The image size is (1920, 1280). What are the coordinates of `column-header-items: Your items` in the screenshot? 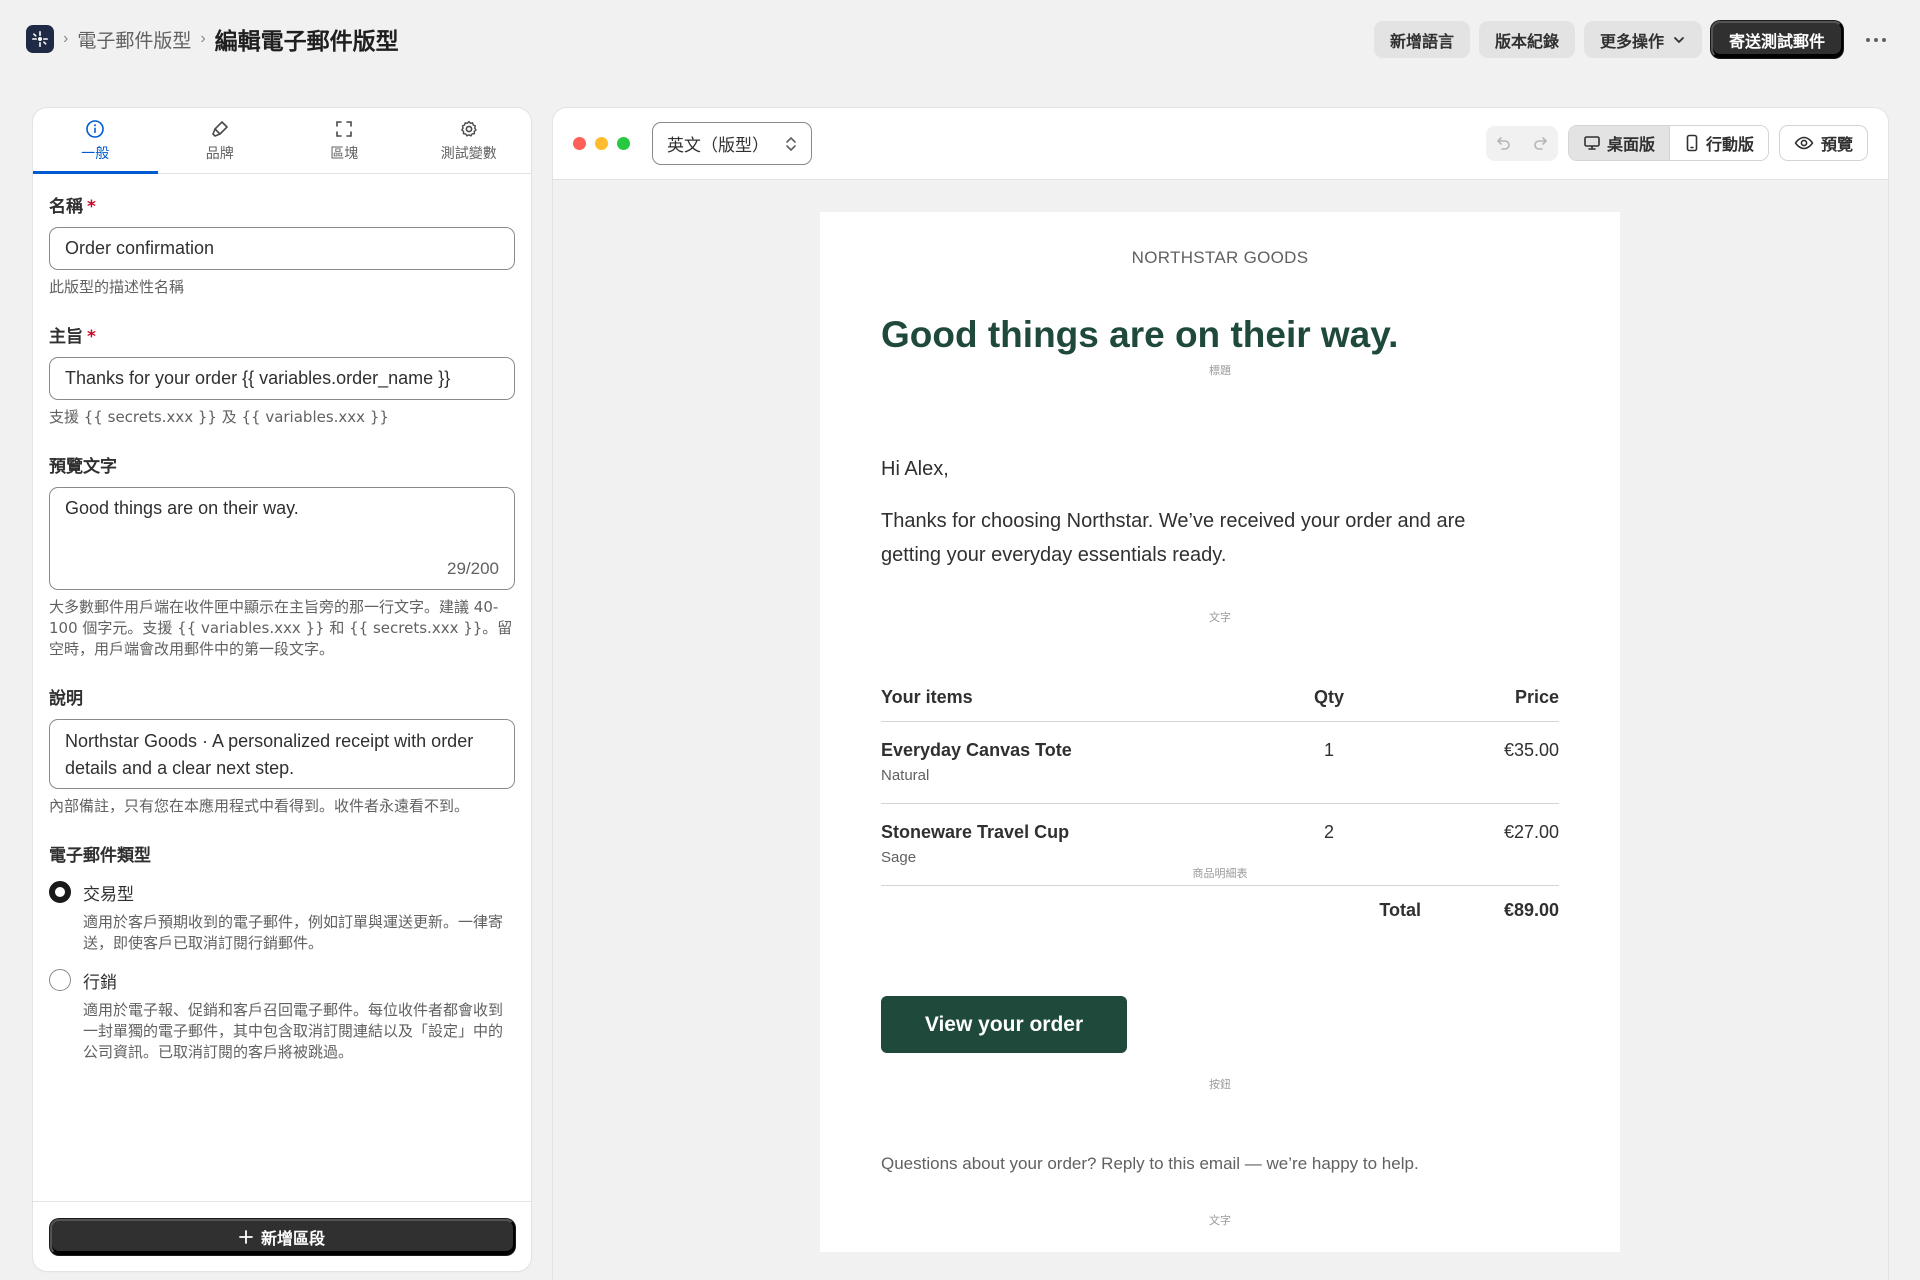 It's located at (927, 697).